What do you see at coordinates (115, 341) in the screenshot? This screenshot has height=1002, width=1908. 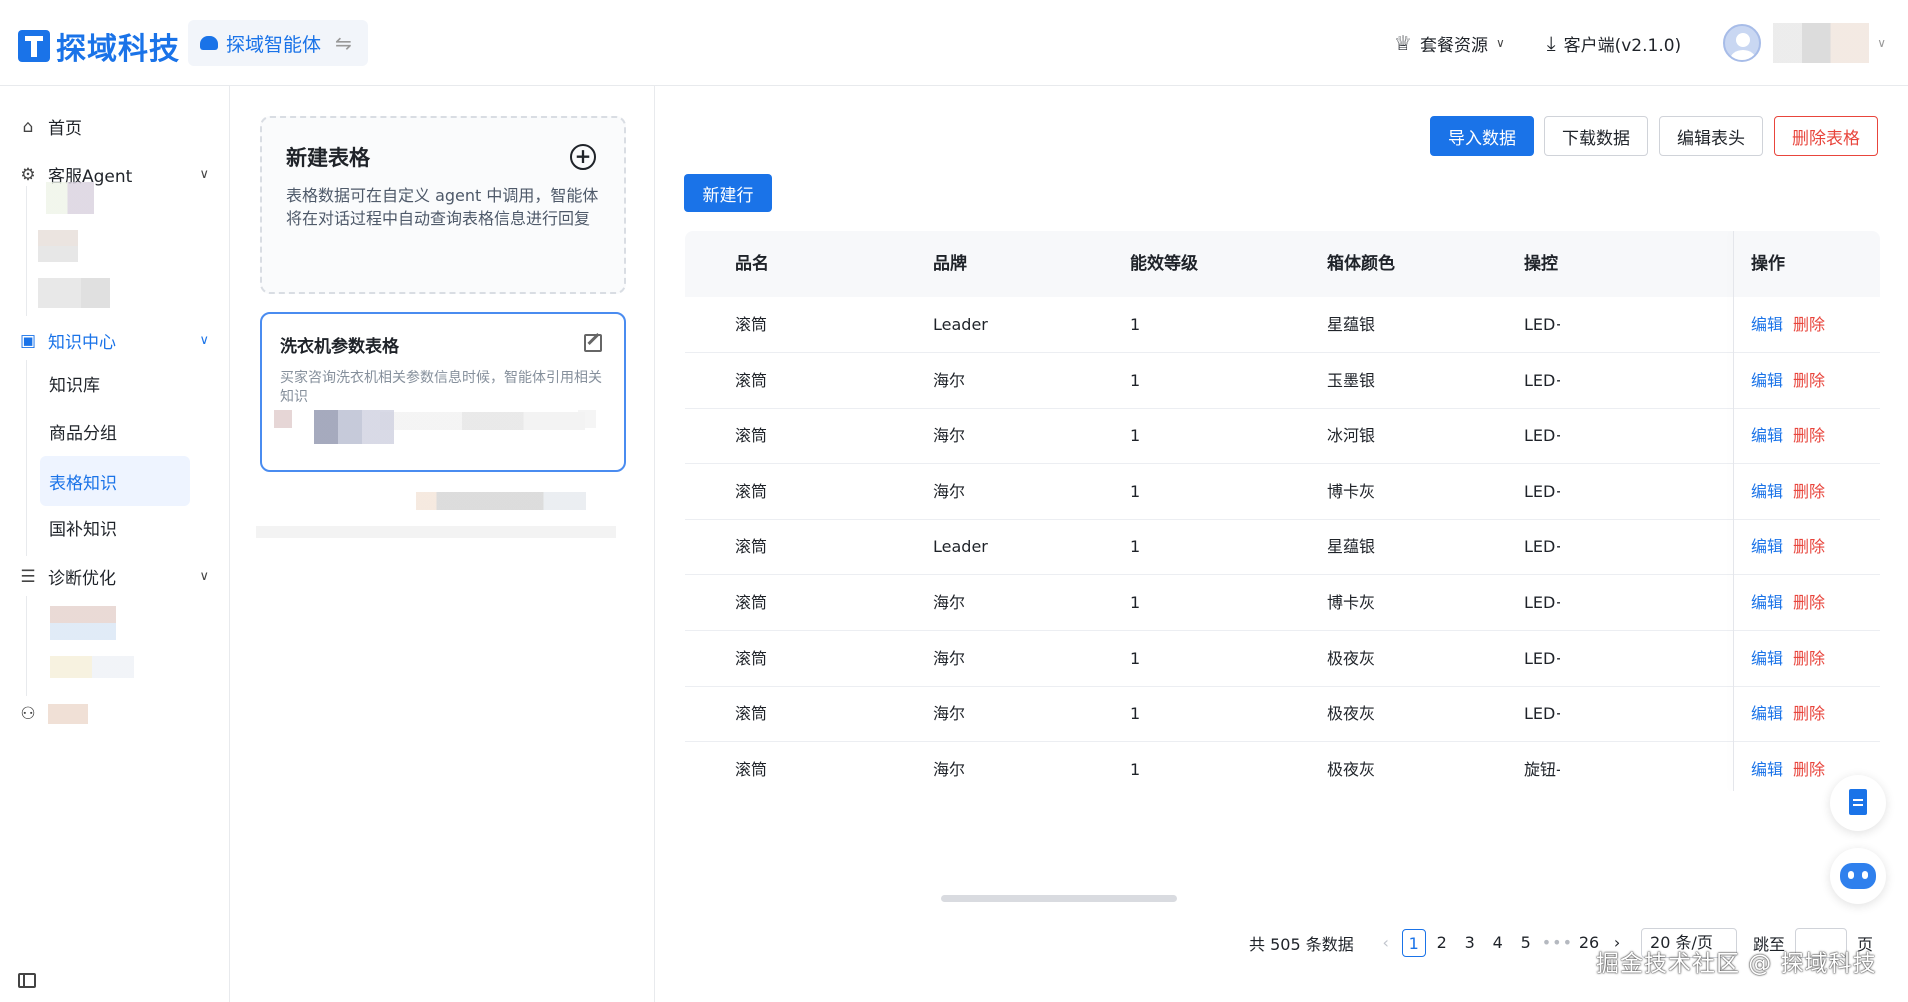 I see `sidebar-item-knowledge: ▣ 知识中心 ∨` at bounding box center [115, 341].